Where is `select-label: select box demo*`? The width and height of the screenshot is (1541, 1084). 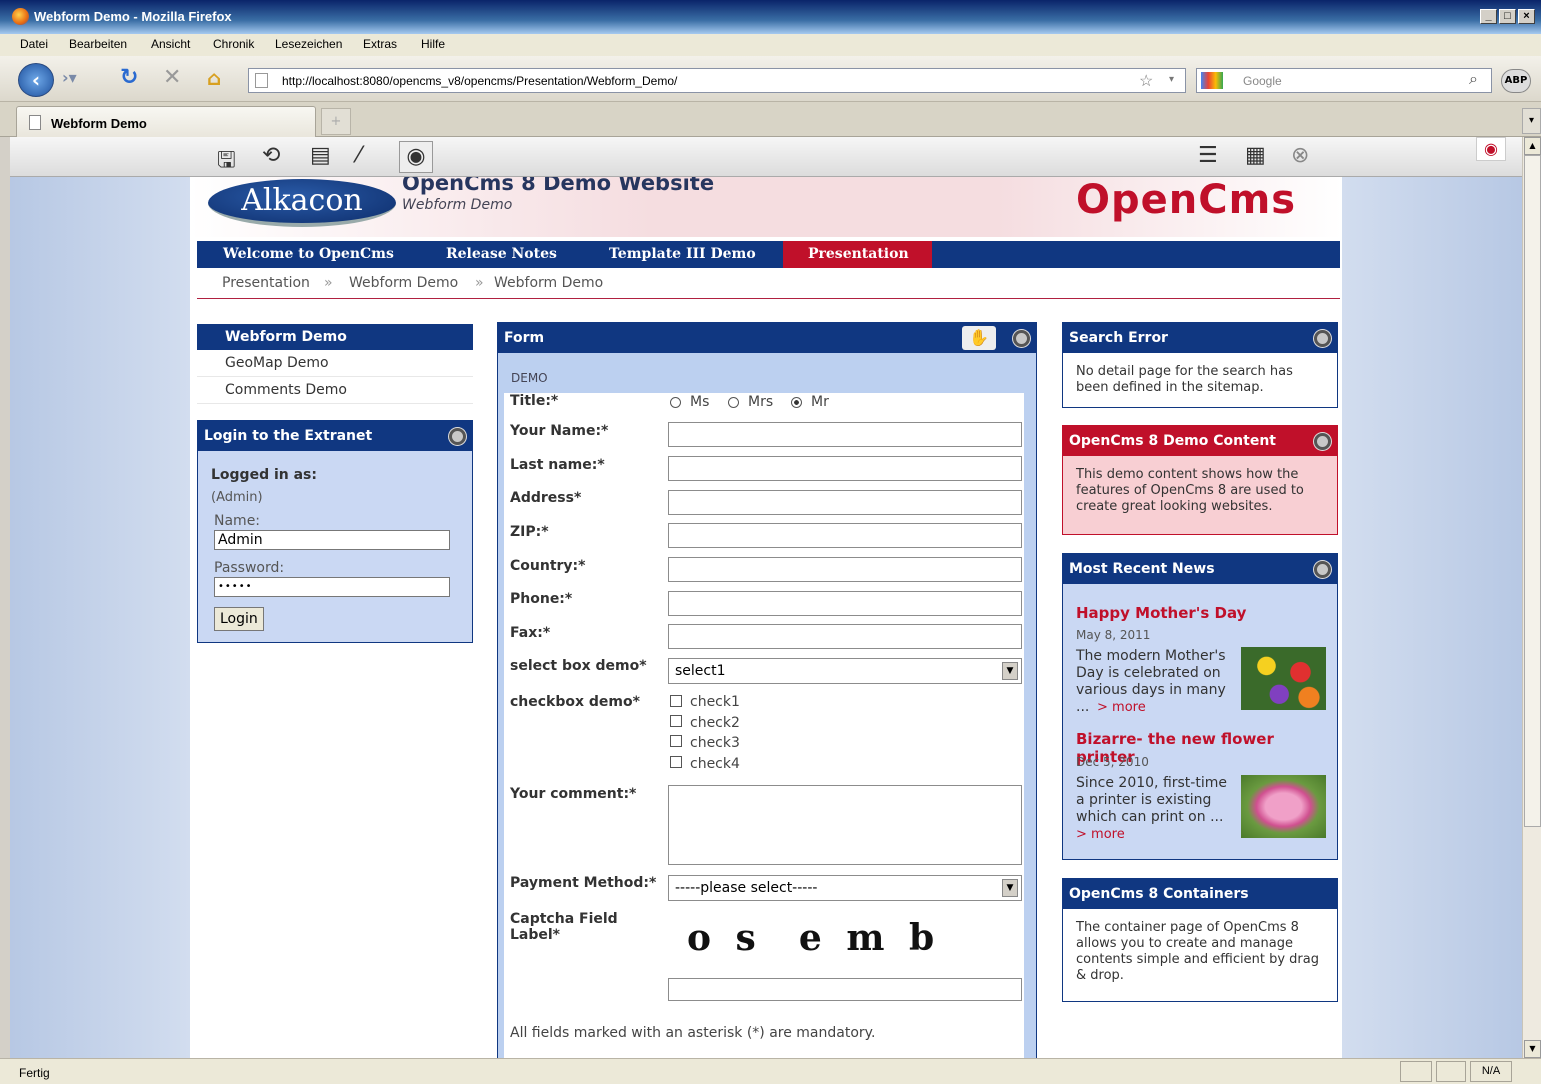
select-label: select box demo* is located at coordinates (578, 666).